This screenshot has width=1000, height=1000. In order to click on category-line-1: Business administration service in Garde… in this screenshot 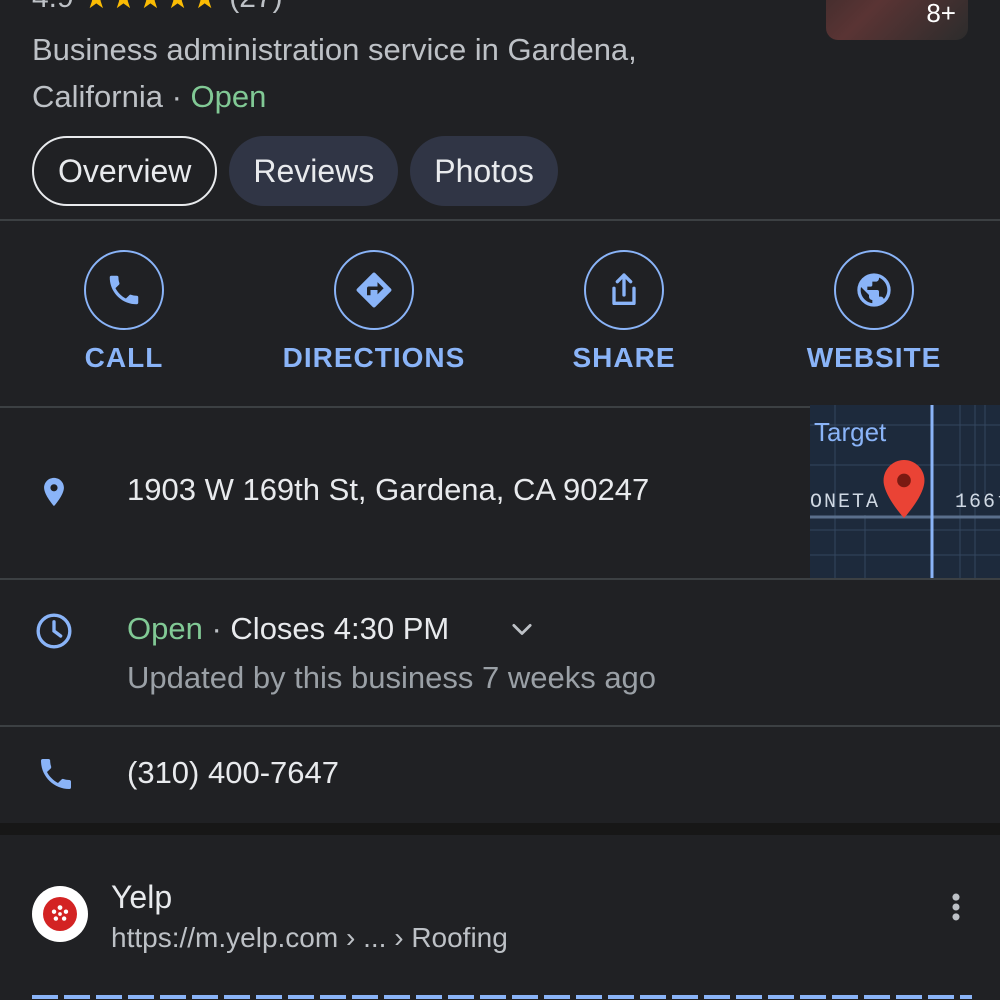, I will do `click(334, 49)`.